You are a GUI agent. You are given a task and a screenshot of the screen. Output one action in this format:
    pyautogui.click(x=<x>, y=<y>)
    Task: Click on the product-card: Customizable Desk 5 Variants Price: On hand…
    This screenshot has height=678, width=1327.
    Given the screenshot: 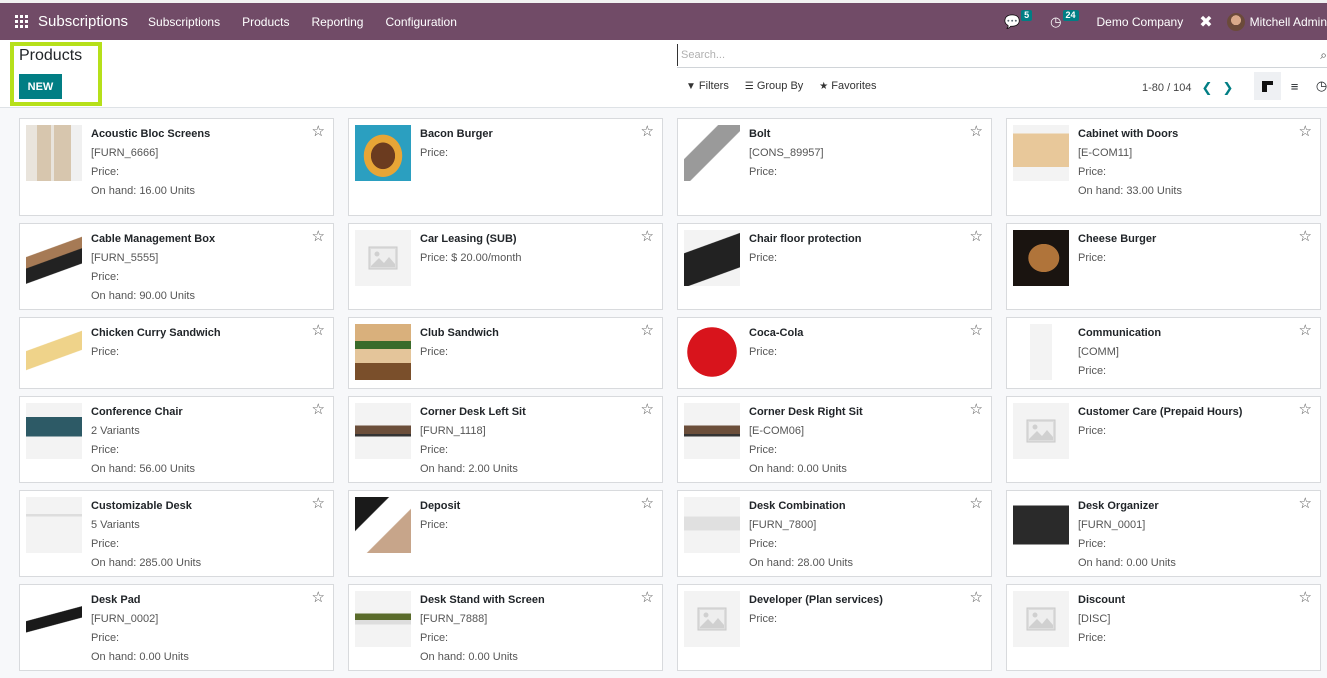 What is the action you would take?
    pyautogui.click(x=176, y=533)
    